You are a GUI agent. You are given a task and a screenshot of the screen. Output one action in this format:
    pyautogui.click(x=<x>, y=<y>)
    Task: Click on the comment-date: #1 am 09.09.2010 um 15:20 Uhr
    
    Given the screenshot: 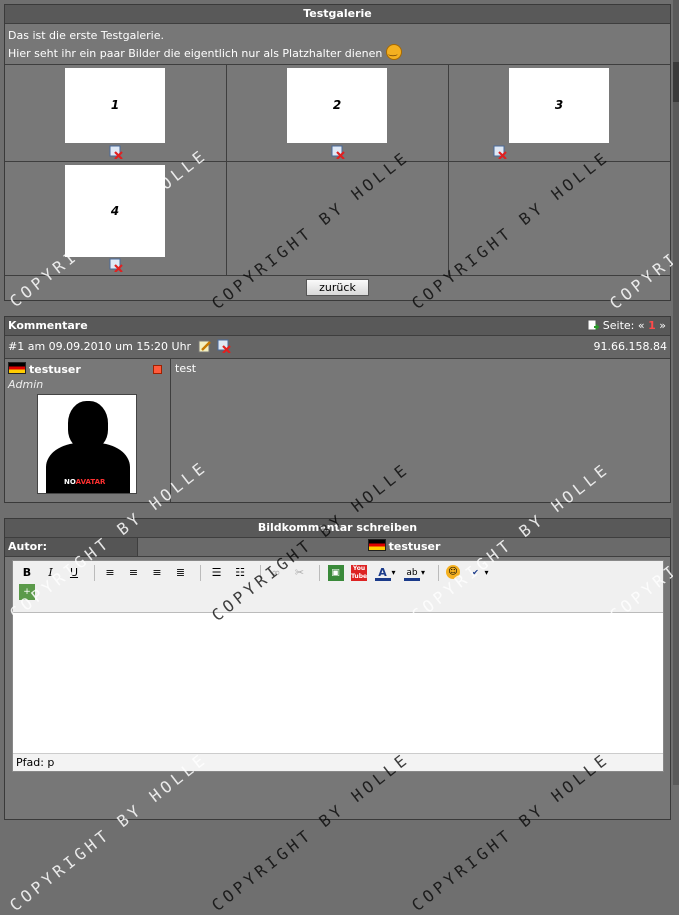 What is the action you would take?
    pyautogui.click(x=100, y=346)
    